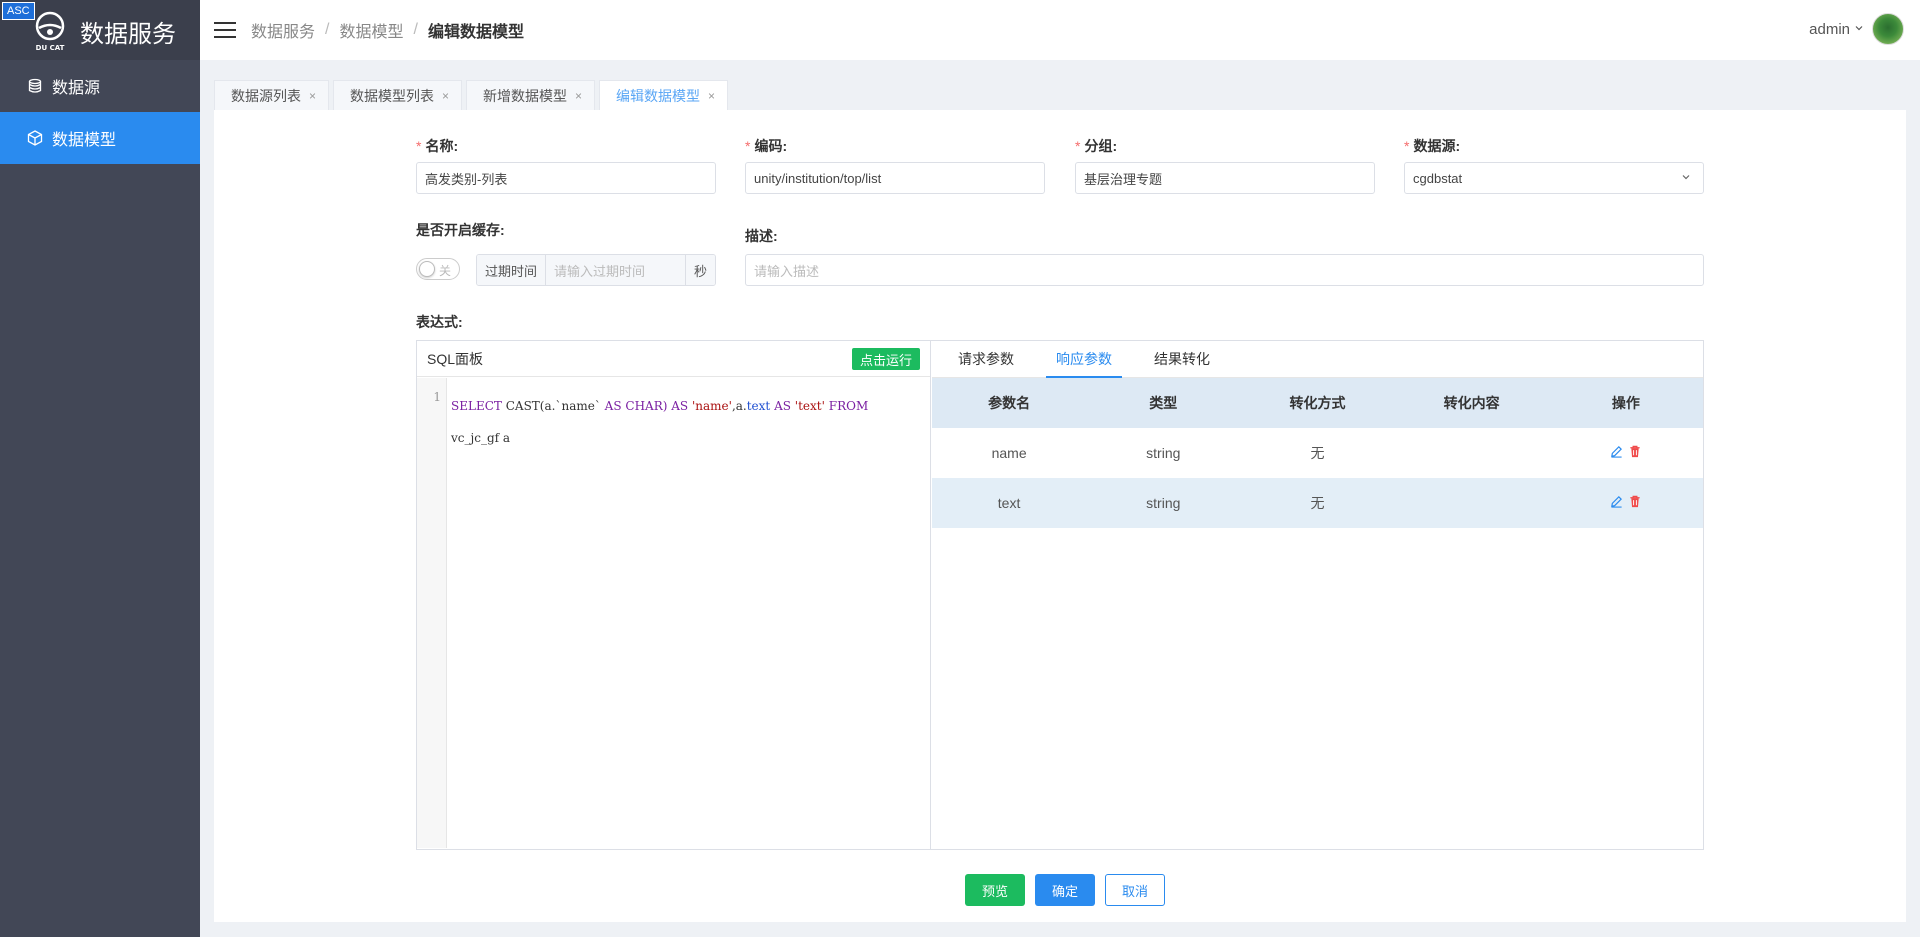  Describe the element at coordinates (225, 30) in the screenshot. I see `menu-toggle-icon` at that location.